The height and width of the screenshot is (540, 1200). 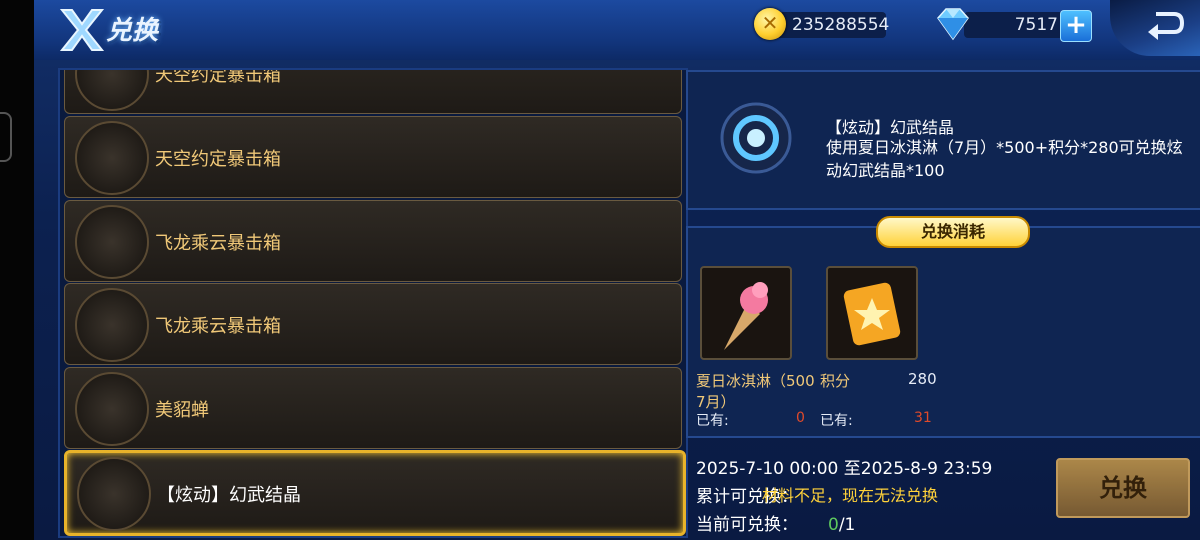 What do you see at coordinates (835, 381) in the screenshot?
I see `material-name: 积分` at bounding box center [835, 381].